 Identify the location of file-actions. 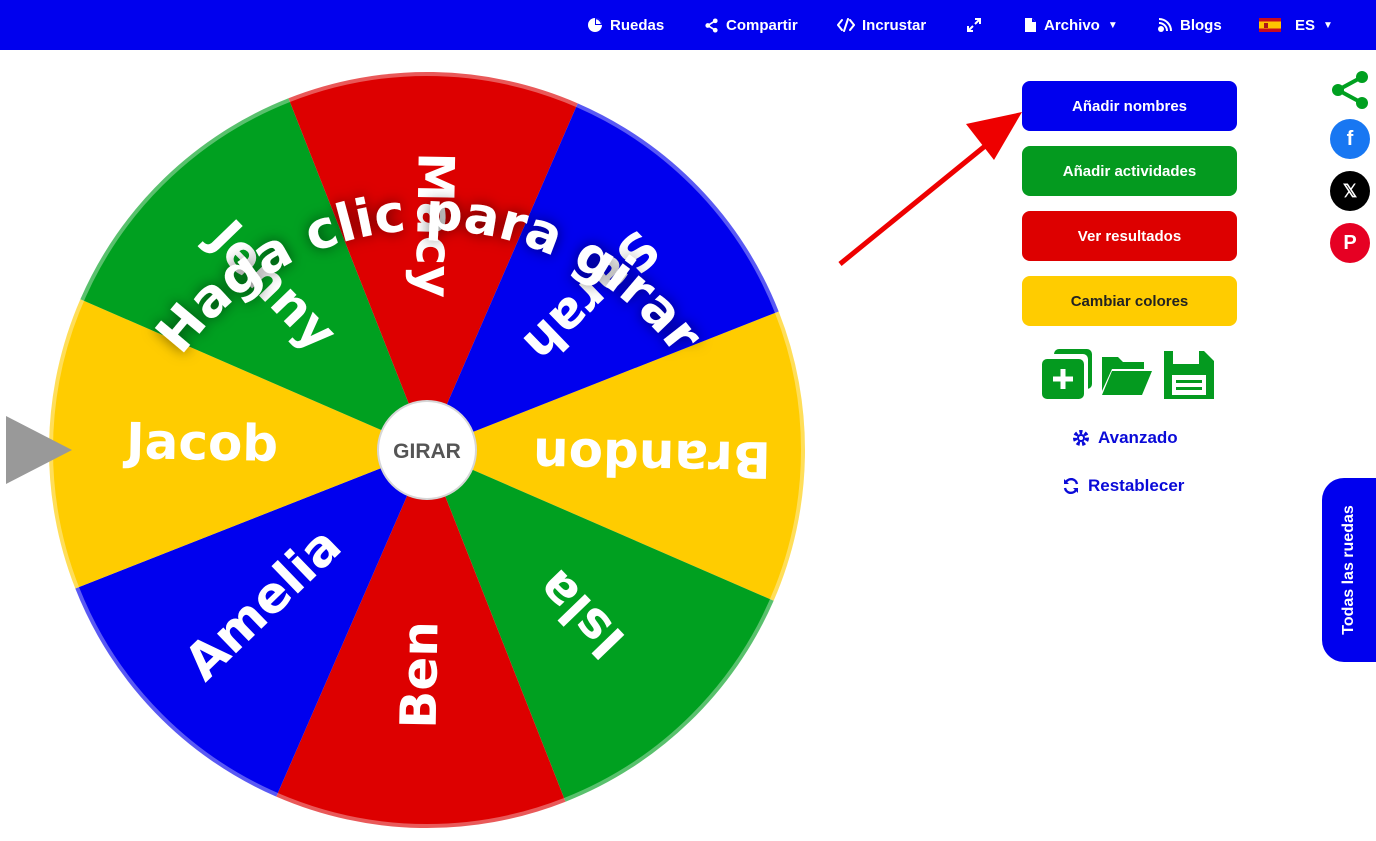
(1129, 375).